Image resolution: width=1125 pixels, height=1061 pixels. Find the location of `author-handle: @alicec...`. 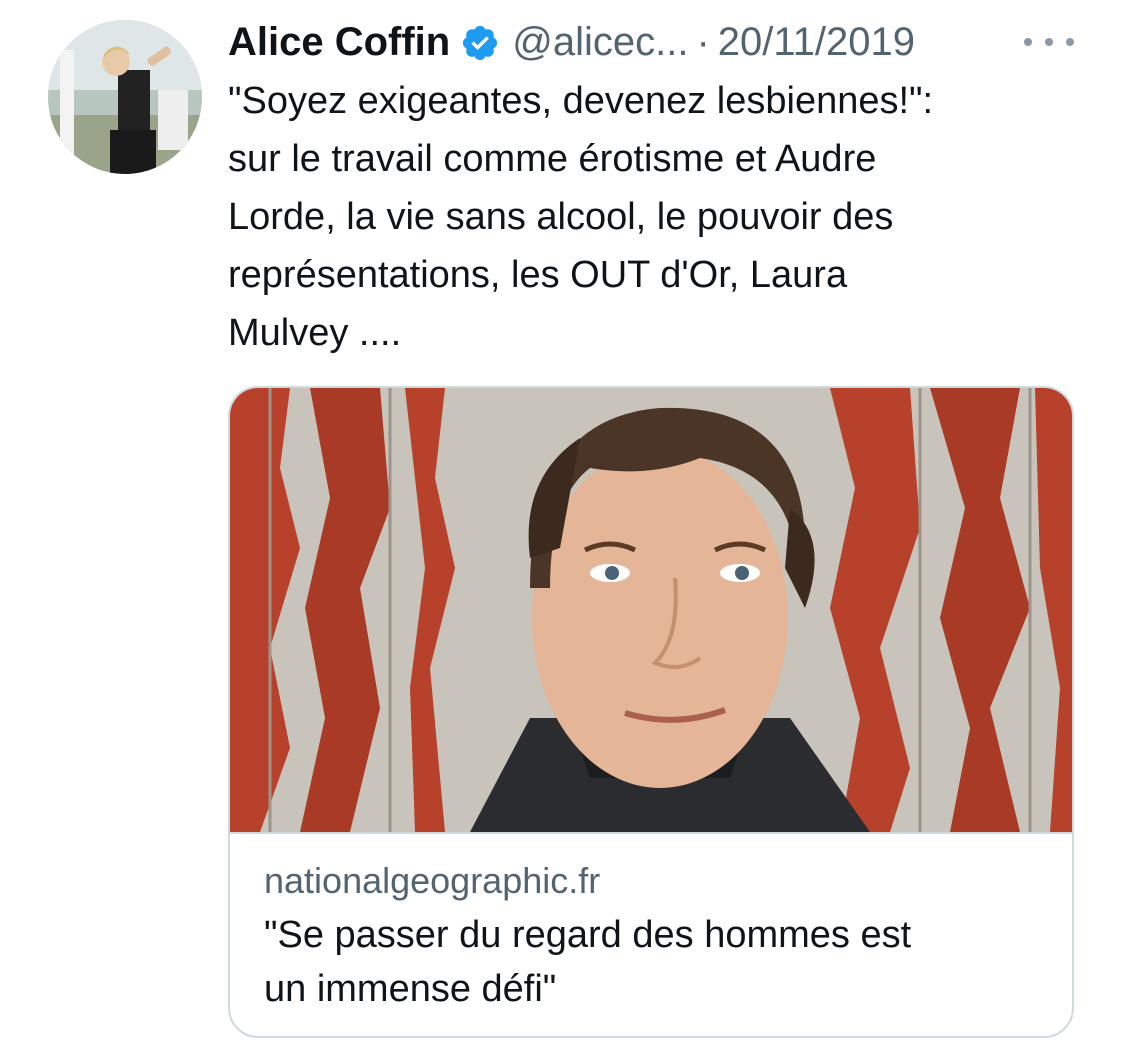

author-handle: @alicec... is located at coordinates (600, 42).